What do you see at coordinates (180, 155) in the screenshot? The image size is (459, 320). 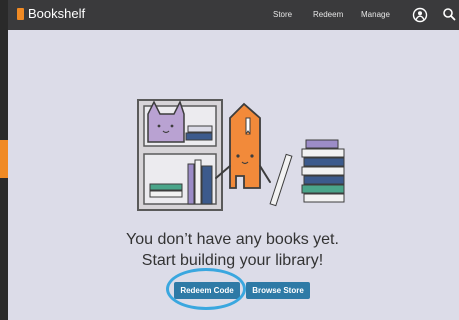 I see `bookshelf-illustration` at bounding box center [180, 155].